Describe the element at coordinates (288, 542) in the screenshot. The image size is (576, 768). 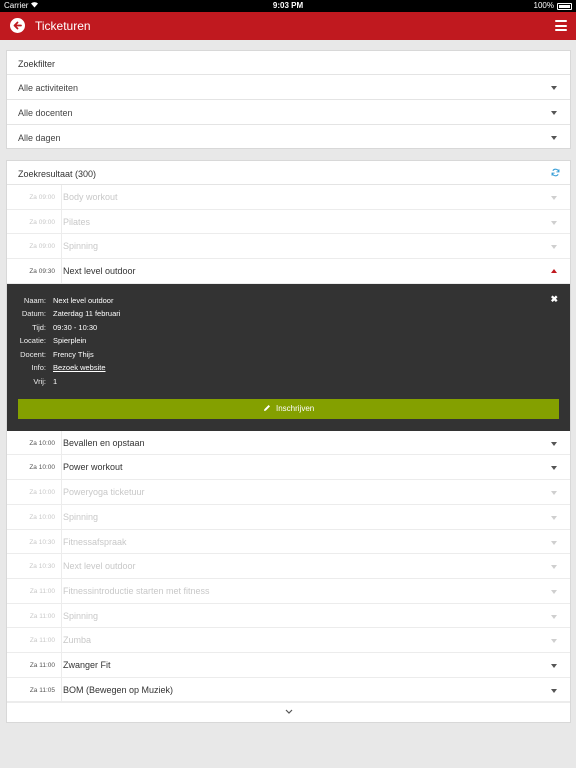
I see `result-row: Za 10:30 Fitnessafspraak` at that location.